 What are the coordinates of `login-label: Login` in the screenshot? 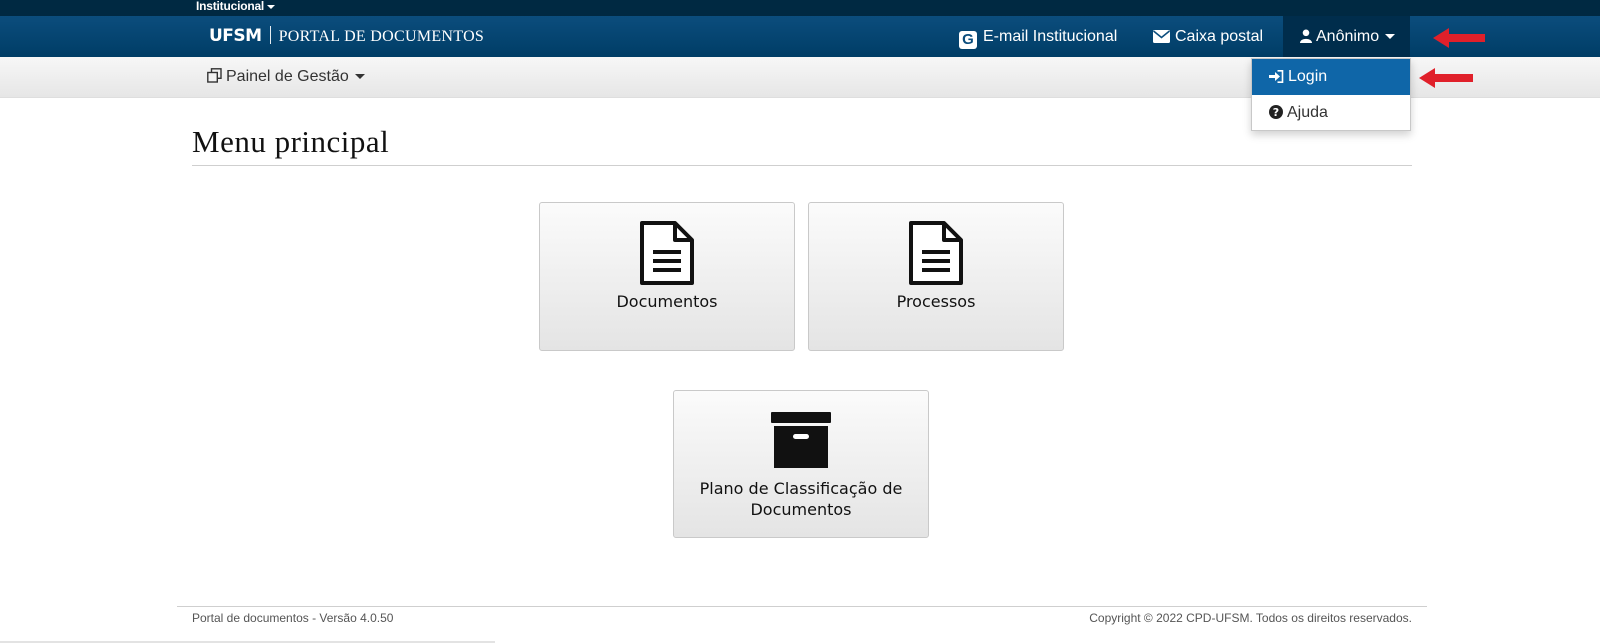 It's located at (1308, 76).